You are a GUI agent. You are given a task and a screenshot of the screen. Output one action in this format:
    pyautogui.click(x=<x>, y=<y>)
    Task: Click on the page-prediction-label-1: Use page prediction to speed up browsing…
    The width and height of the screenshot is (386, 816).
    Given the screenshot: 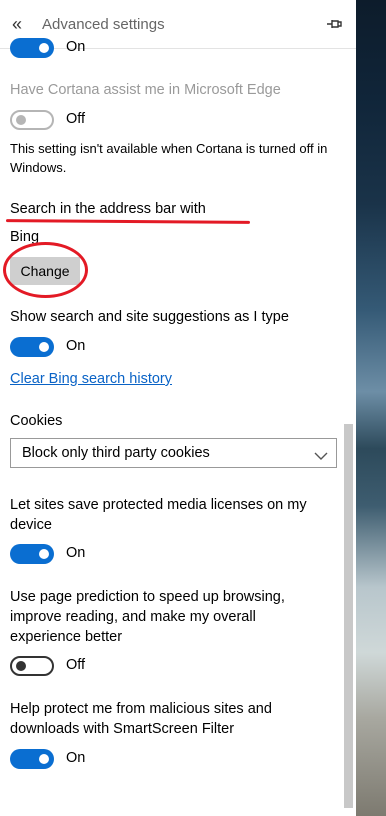 What is the action you would take?
    pyautogui.click(x=147, y=597)
    